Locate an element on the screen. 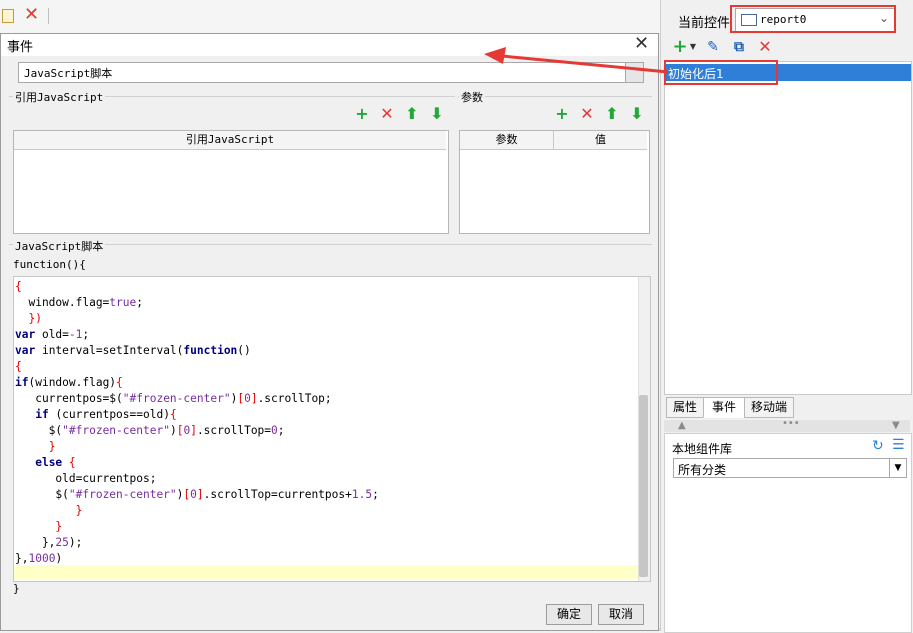  code-line: var old=-1; is located at coordinates (52, 334).